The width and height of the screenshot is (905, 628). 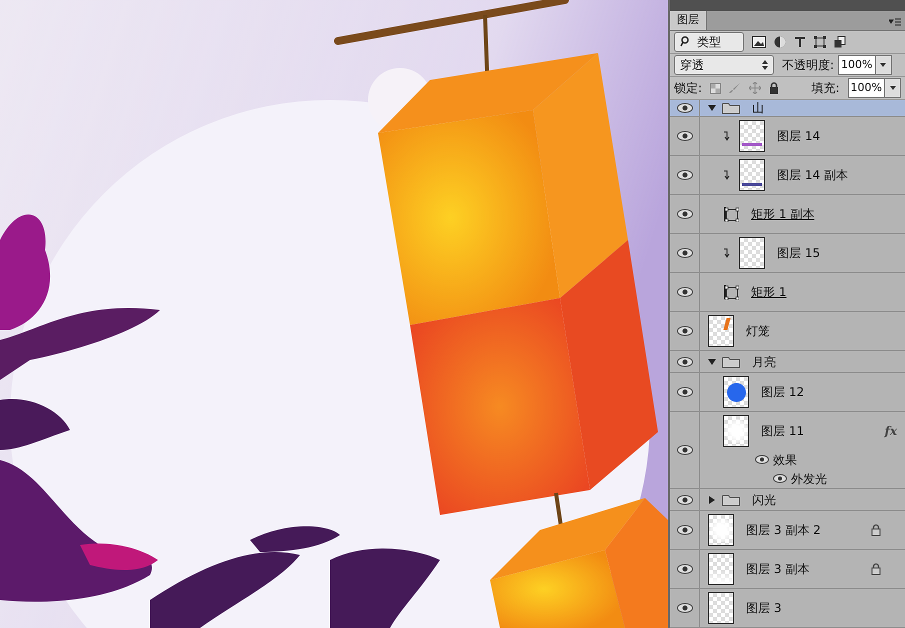 What do you see at coordinates (787, 451) in the screenshot?
I see `layer-row: 图层 11 fx 效果 外发光` at bounding box center [787, 451].